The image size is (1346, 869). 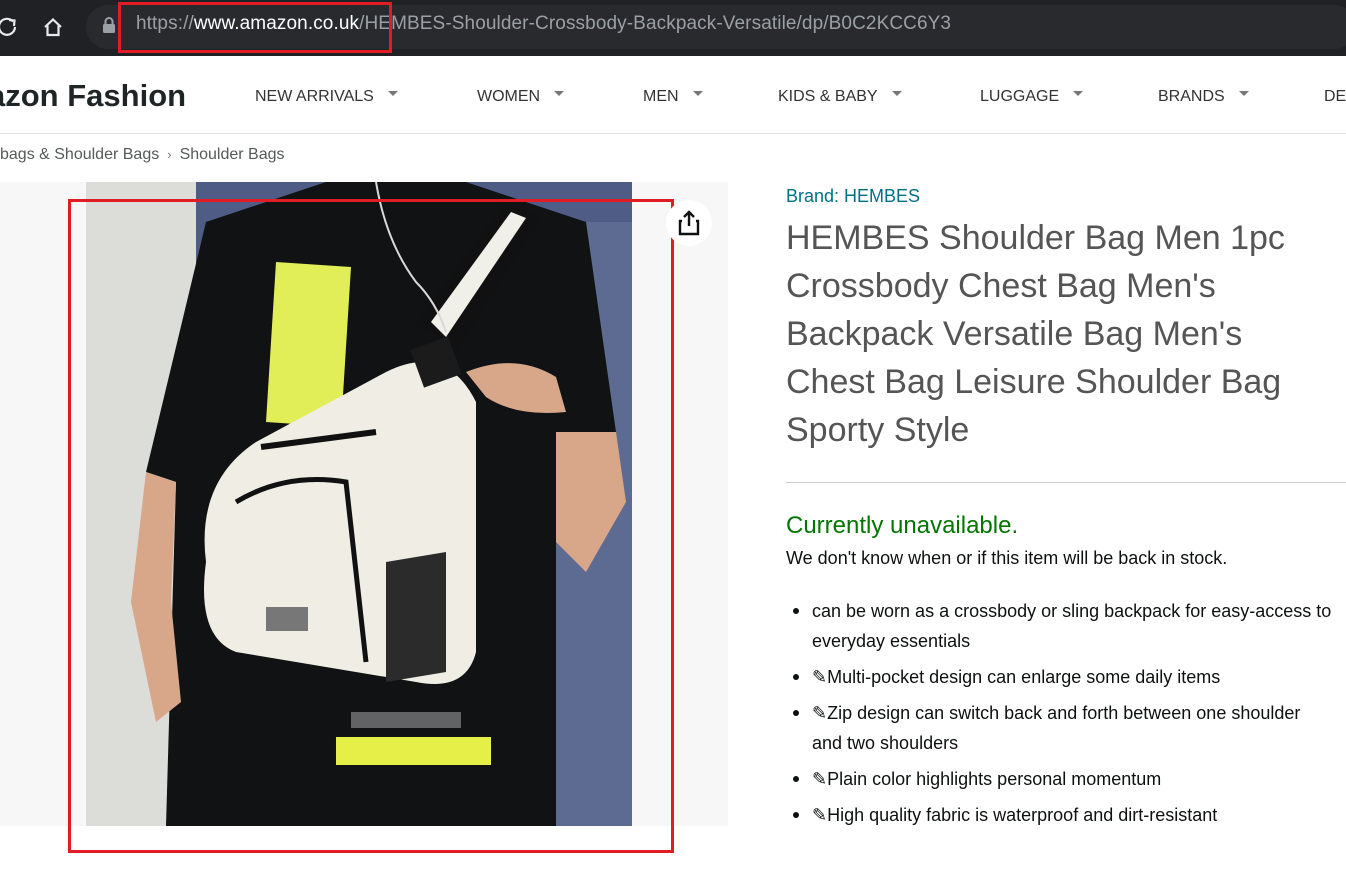 I want to click on availability-status: Currently unavailable., so click(x=902, y=525).